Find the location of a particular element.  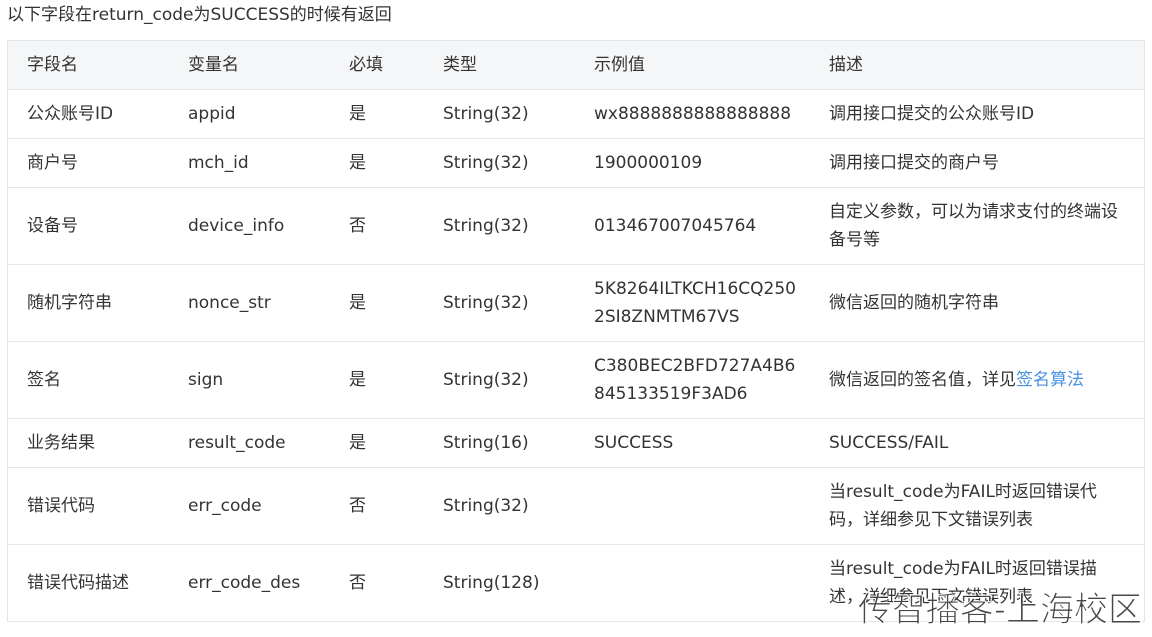

cell-desc: SUCCESS/FAIL is located at coordinates (977, 443).